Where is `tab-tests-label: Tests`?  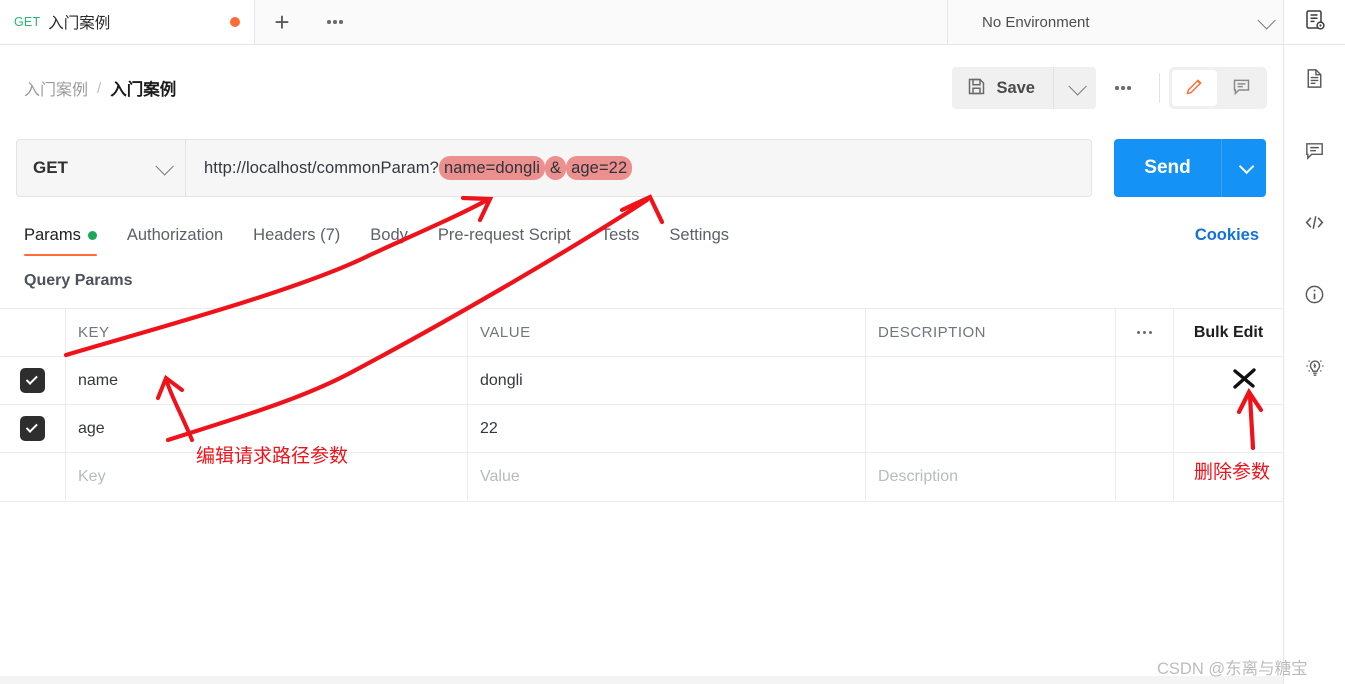
tab-tests-label: Tests is located at coordinates (620, 235).